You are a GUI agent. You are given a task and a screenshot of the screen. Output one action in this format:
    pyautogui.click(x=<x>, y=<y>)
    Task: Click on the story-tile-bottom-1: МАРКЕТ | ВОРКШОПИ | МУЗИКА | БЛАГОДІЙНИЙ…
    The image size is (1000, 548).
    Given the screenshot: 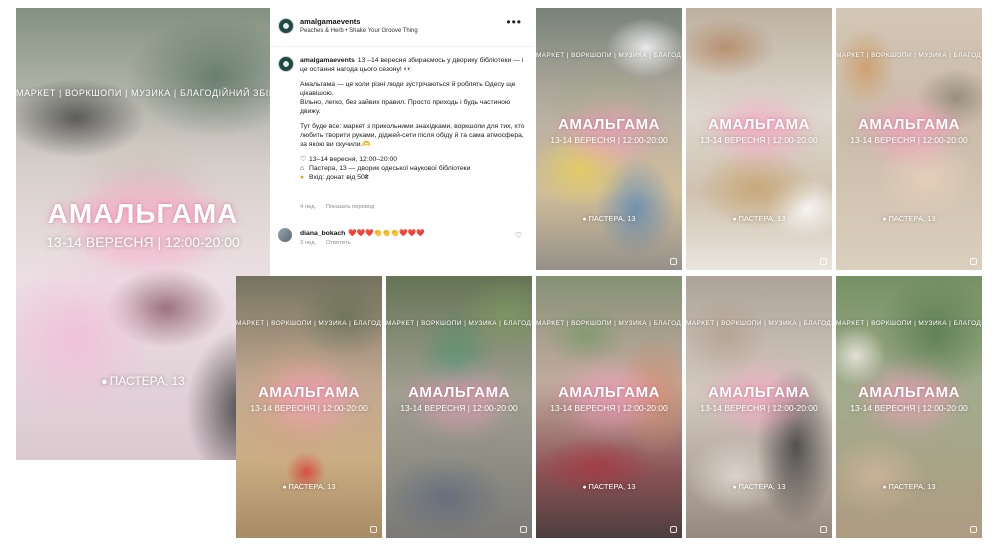 What is the action you would take?
    pyautogui.click(x=309, y=407)
    